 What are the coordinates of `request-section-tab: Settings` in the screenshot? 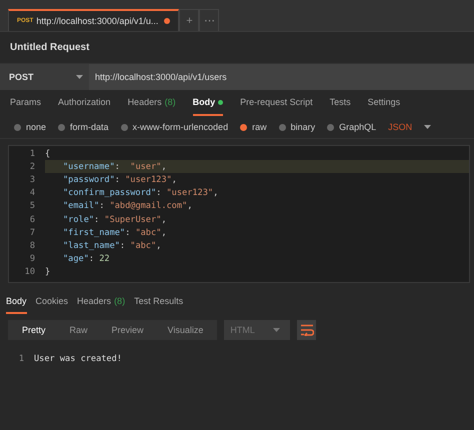 It's located at (384, 103).